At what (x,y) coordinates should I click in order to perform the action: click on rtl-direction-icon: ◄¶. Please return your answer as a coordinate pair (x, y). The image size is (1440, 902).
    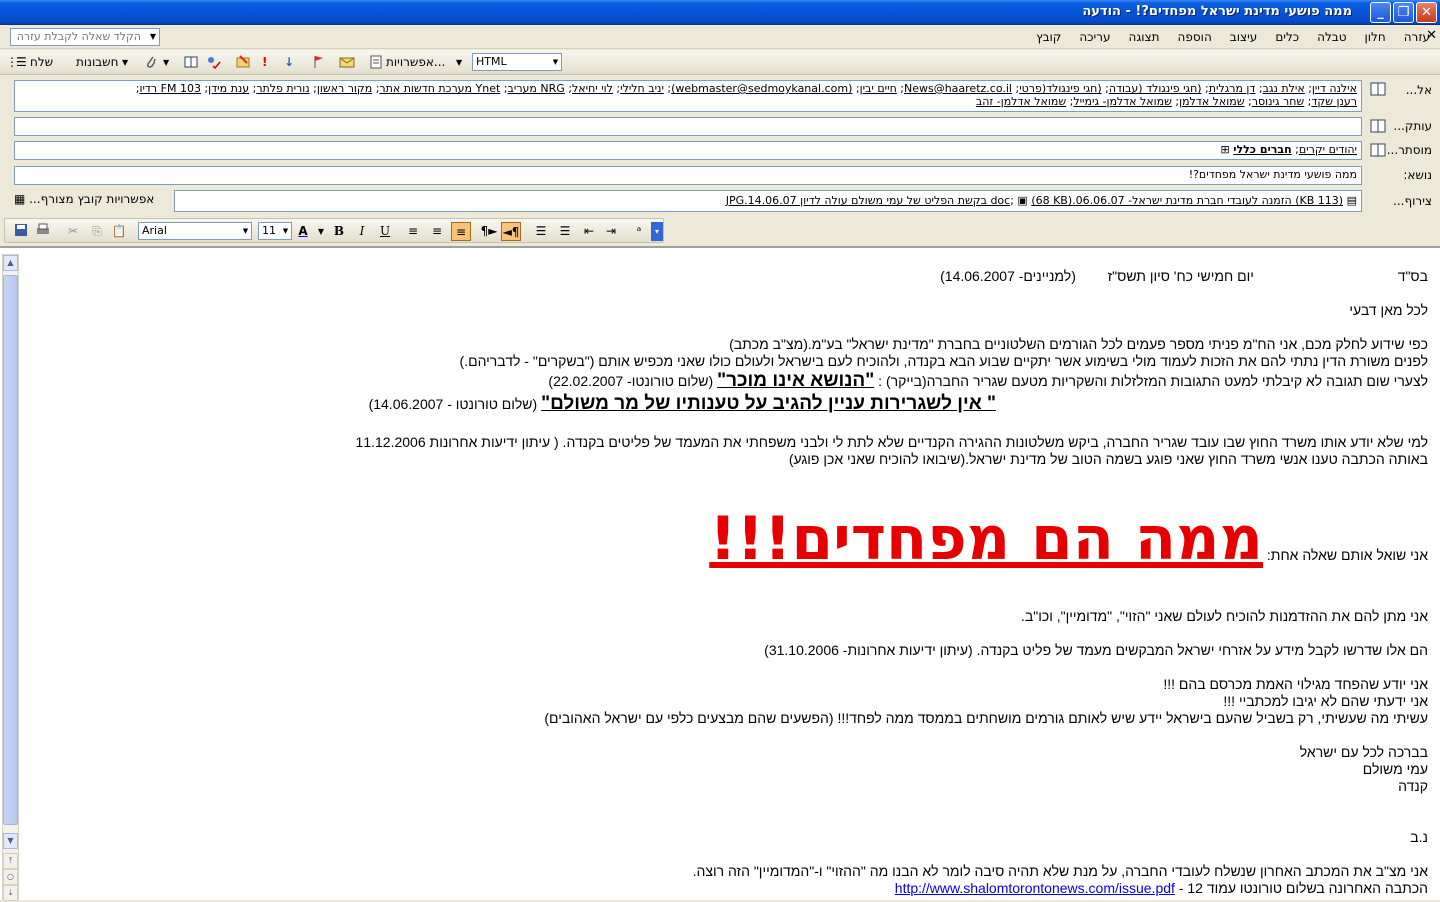
    Looking at the image, I should click on (511, 231).